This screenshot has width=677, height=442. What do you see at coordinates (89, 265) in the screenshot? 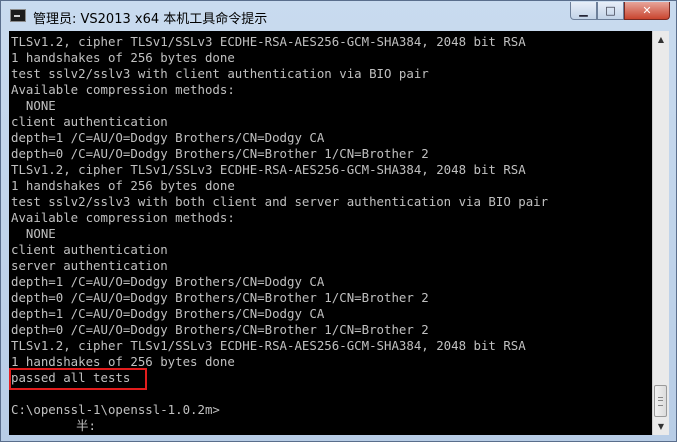
I see `console-line: server authentication` at bounding box center [89, 265].